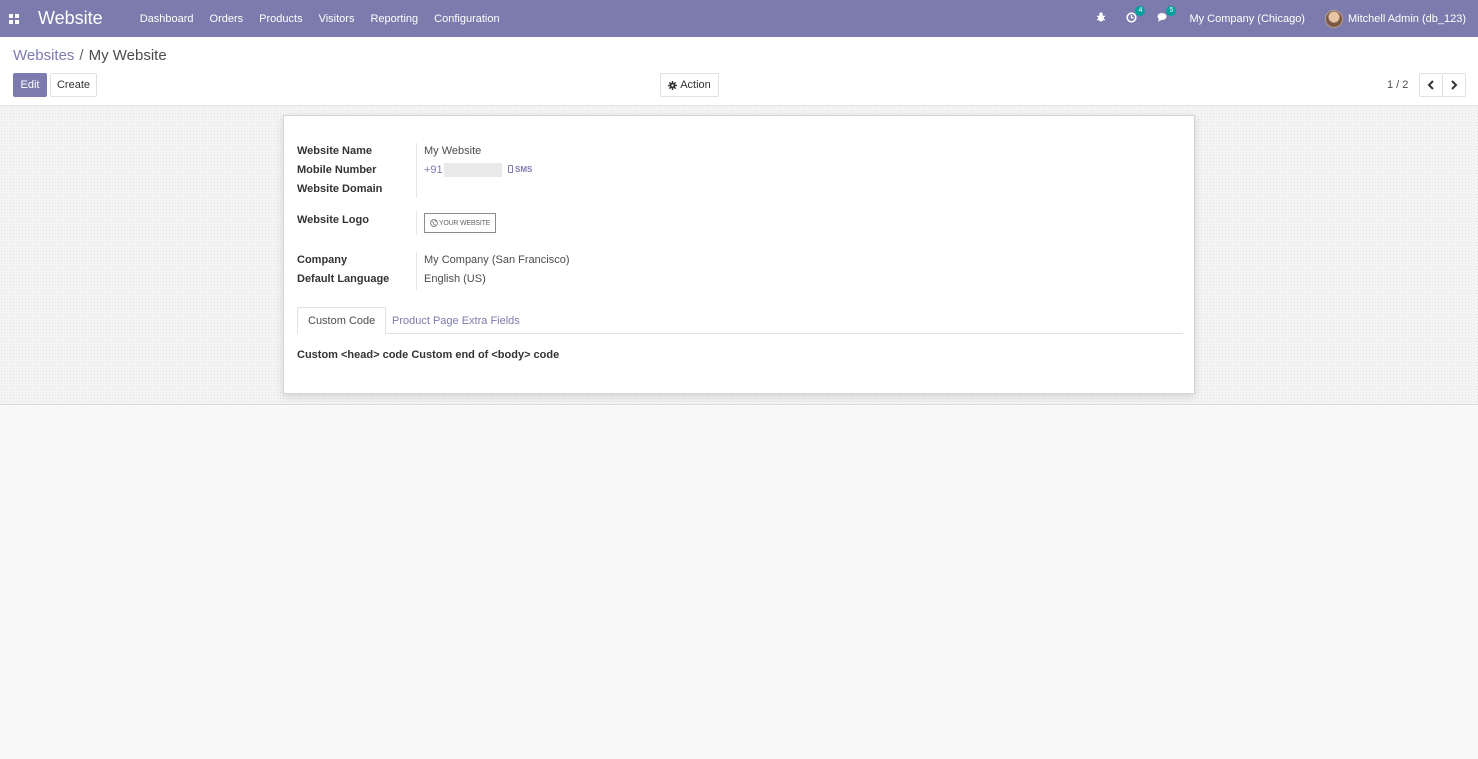 Image resolution: width=1478 pixels, height=759 pixels. I want to click on chevron-right-icon, so click(1454, 85).